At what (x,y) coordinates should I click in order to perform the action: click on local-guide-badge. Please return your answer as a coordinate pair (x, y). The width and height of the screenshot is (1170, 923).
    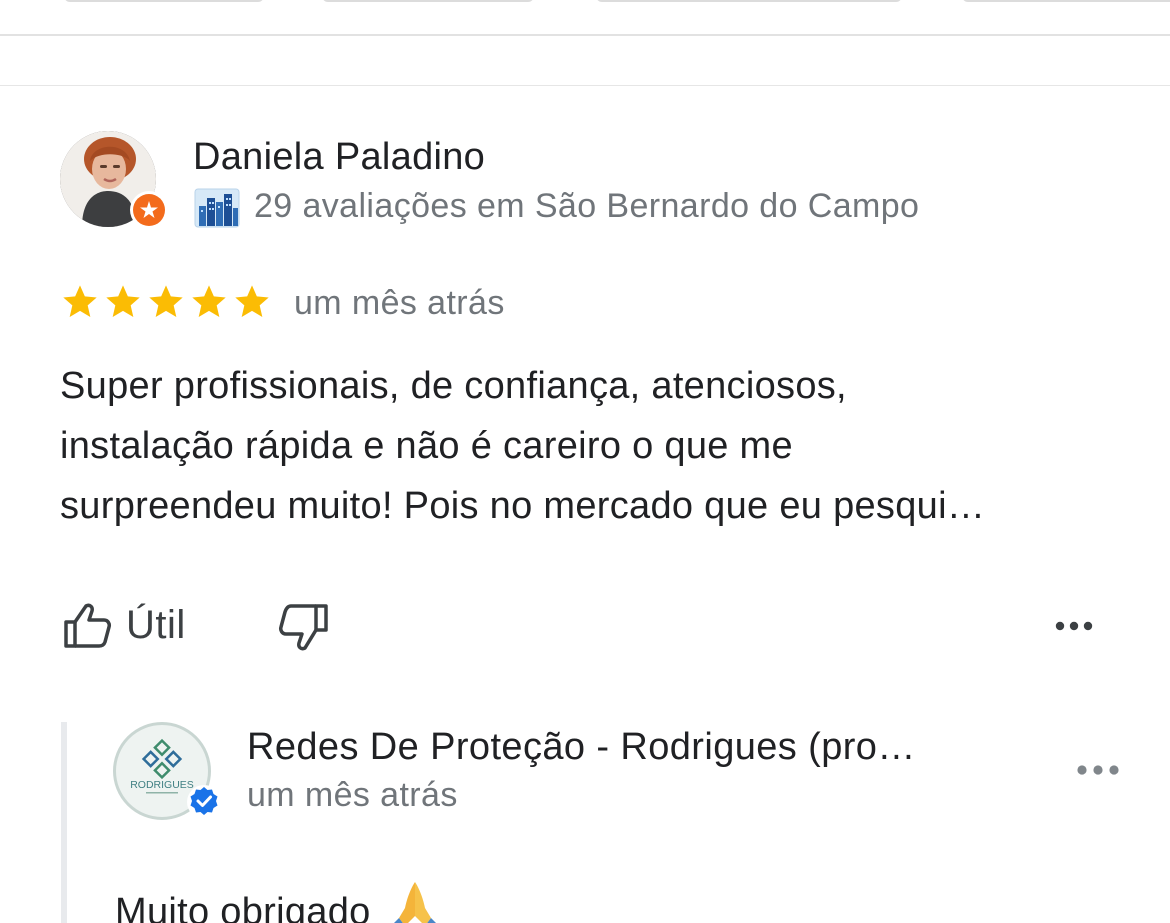
    Looking at the image, I should click on (149, 210).